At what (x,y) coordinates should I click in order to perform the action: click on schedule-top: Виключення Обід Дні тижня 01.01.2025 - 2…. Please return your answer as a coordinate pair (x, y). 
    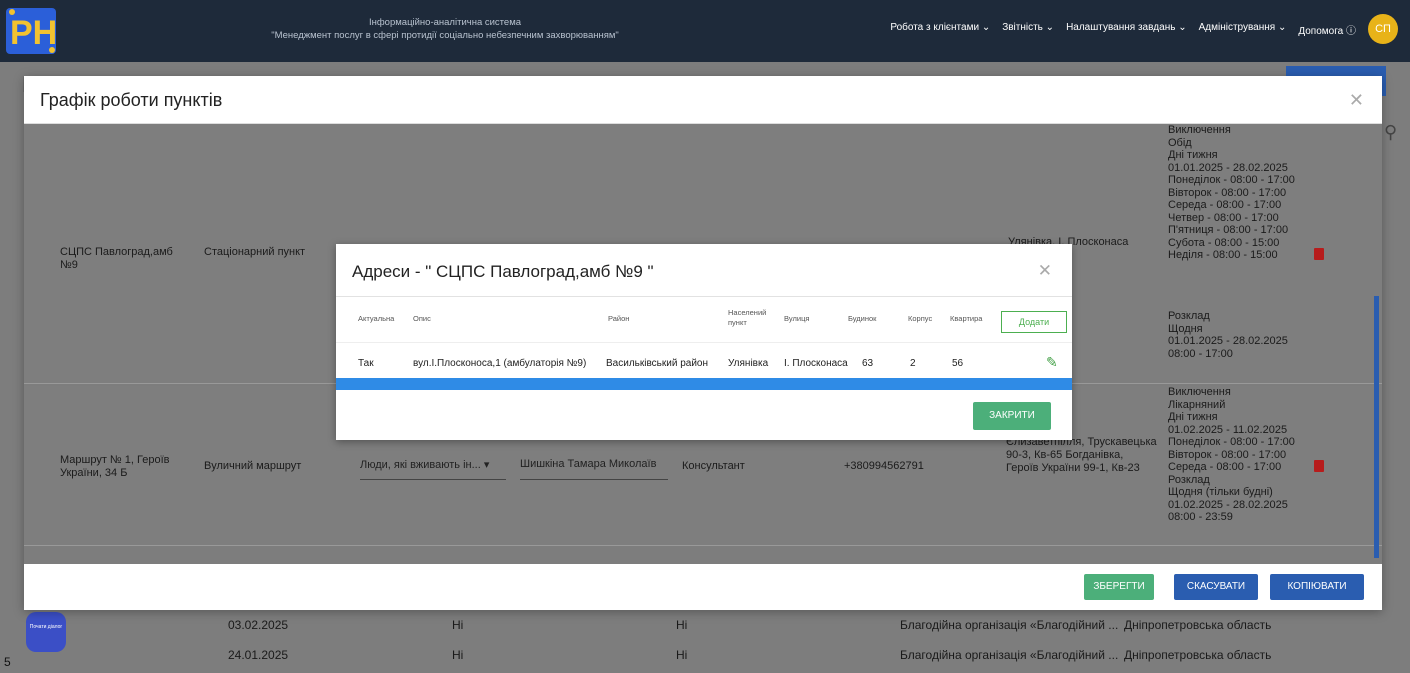
    Looking at the image, I should click on (1231, 192).